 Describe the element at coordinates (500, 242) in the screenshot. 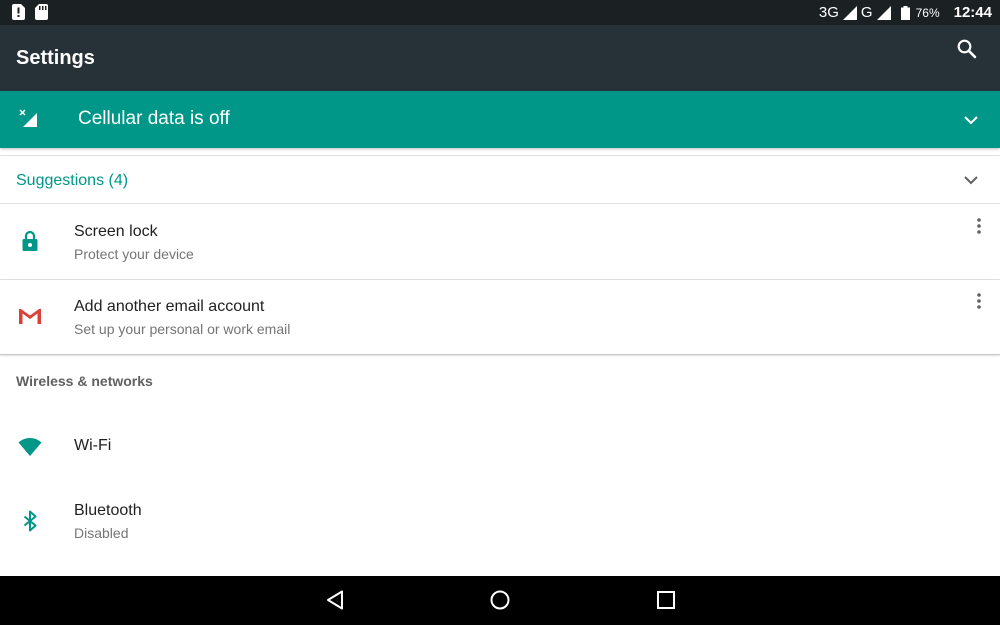

I see `suggestion-screen-lock: Screen lock Protect your device` at that location.